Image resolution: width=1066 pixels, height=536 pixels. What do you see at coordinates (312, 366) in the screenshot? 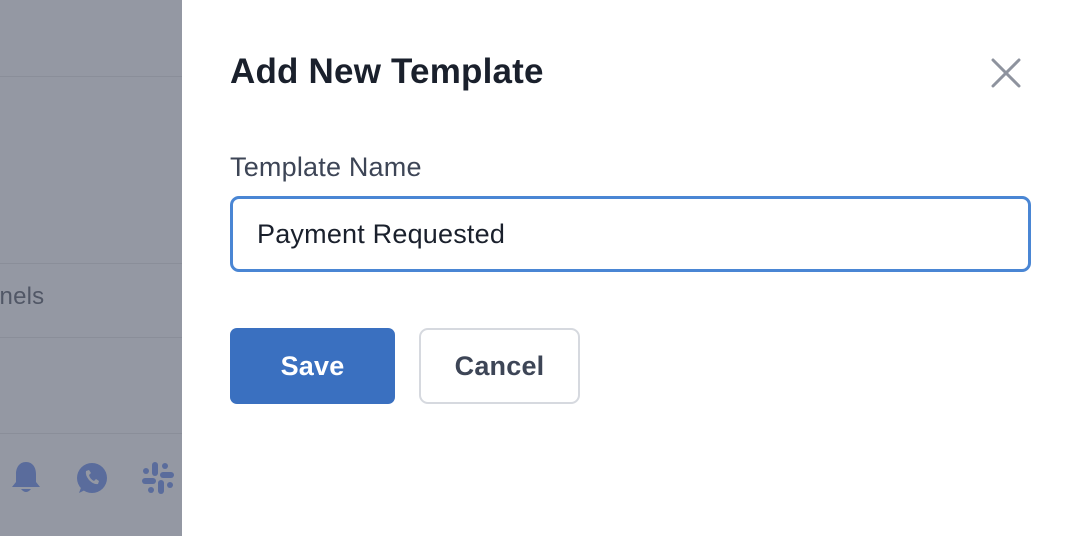
I see `save-button: Save` at bounding box center [312, 366].